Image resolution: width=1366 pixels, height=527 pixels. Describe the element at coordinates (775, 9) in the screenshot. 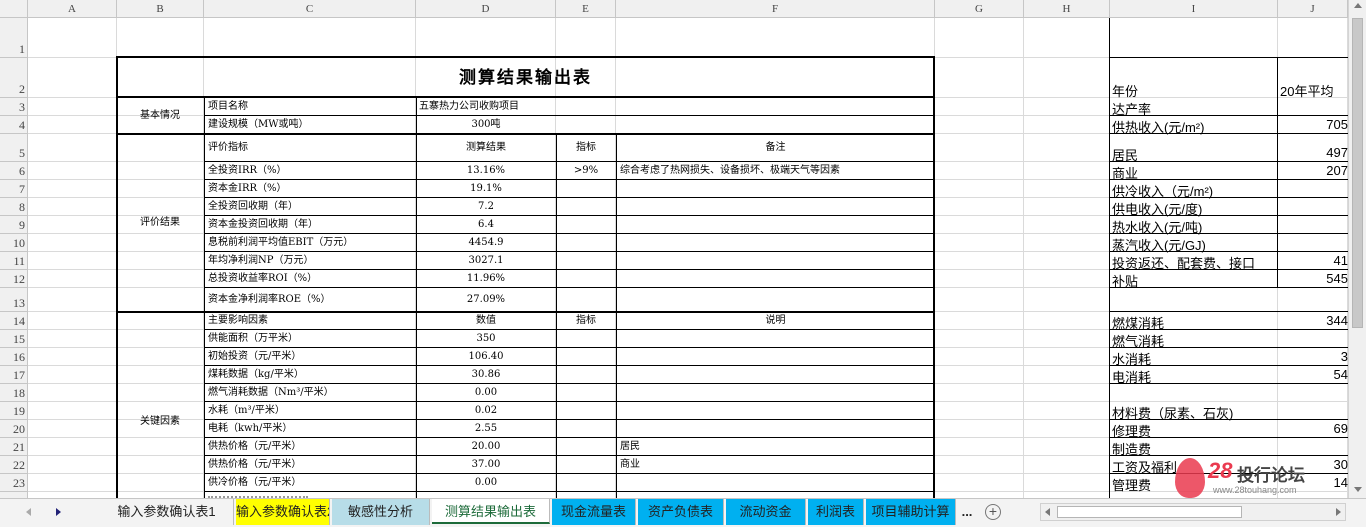

I see `column-header-f: F` at that location.